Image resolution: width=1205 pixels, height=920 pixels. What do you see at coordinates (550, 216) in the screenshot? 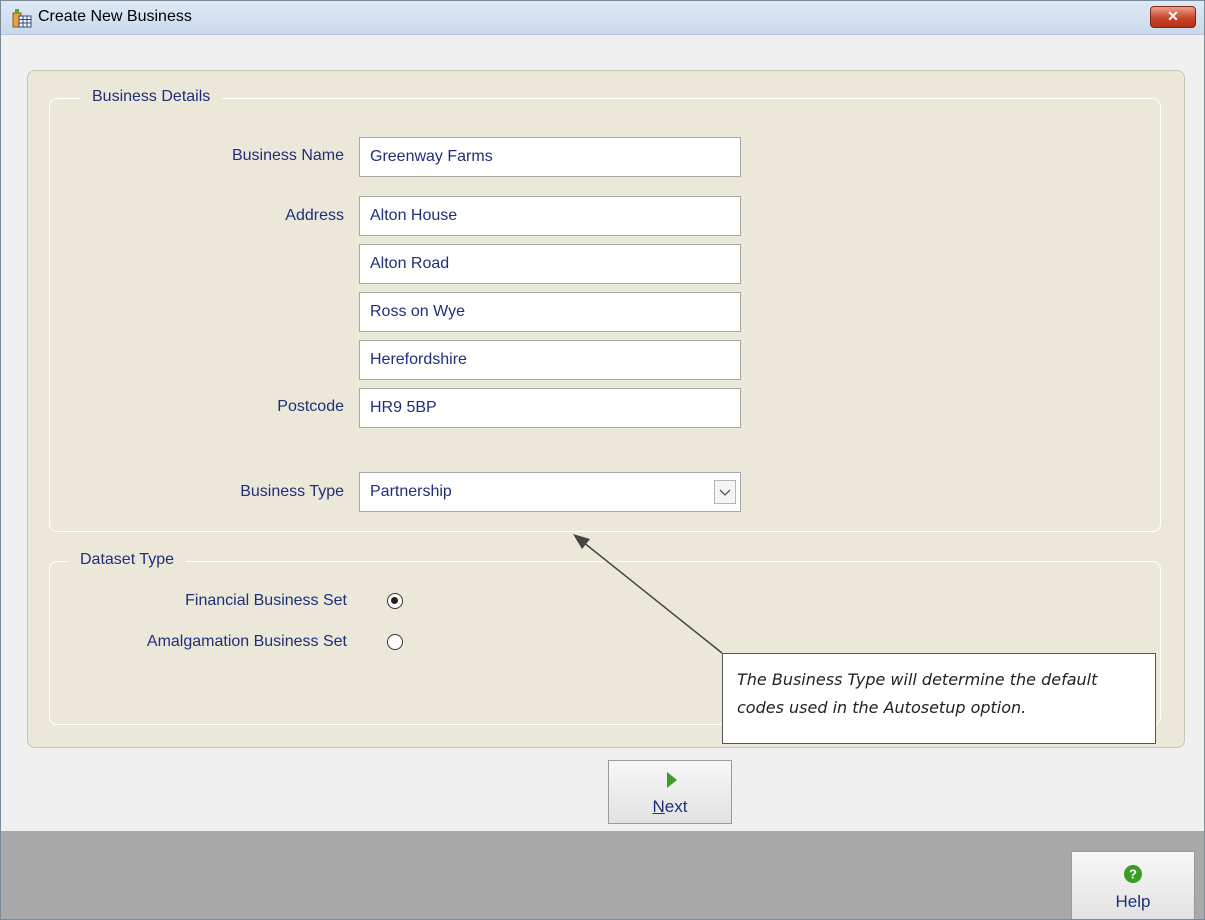
I see `address-line-1-field: Alton House` at bounding box center [550, 216].